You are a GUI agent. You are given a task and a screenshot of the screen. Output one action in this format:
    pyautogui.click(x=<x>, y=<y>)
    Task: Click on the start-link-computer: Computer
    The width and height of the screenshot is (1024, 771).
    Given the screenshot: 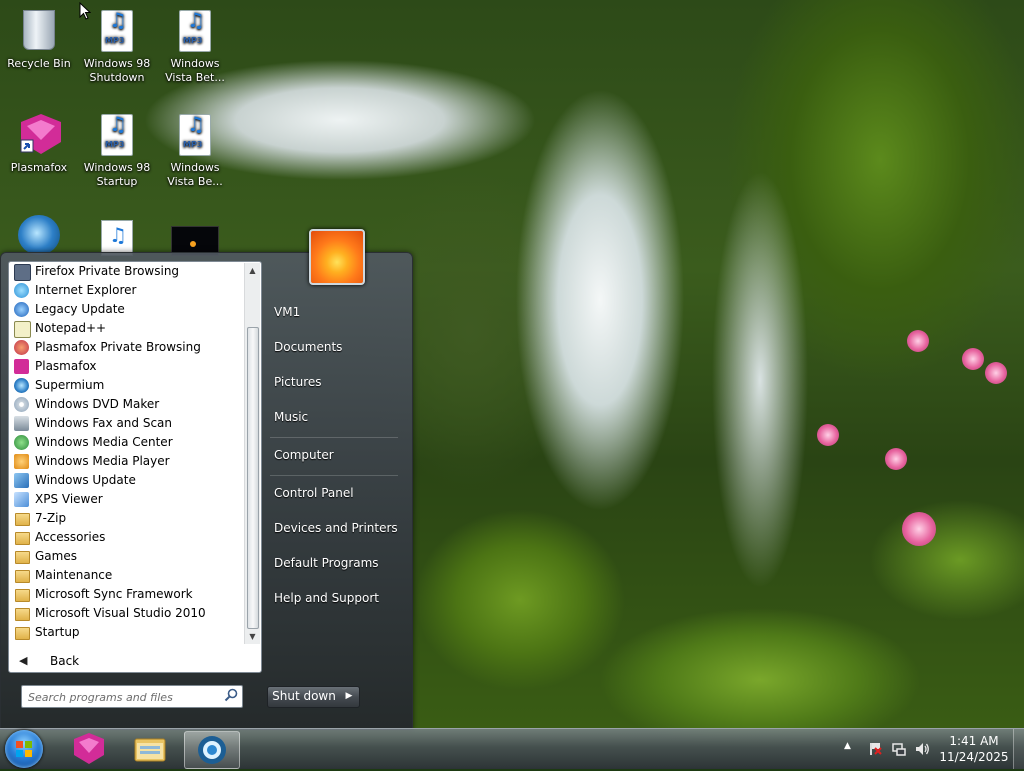 What is the action you would take?
    pyautogui.click(x=337, y=455)
    